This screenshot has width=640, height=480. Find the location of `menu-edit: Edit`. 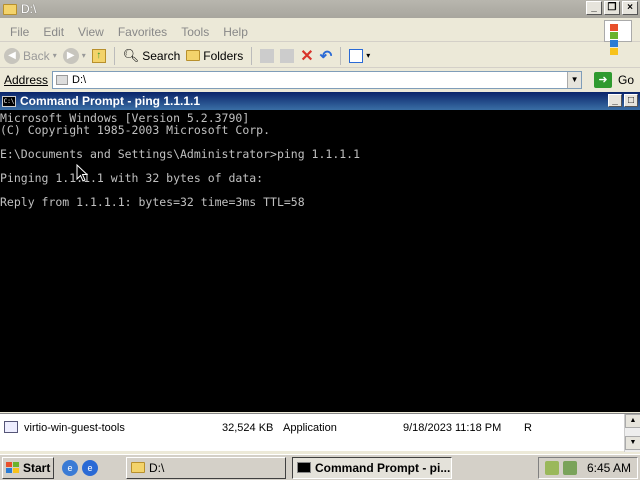

menu-edit: Edit is located at coordinates (53, 32).